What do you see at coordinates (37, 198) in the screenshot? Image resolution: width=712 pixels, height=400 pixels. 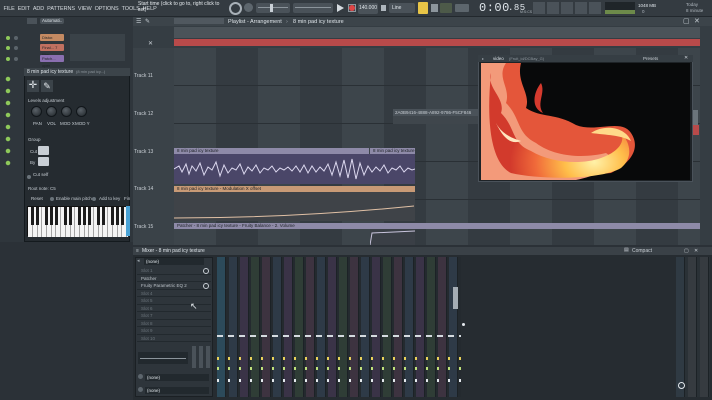 I see `reset-button: Reset` at bounding box center [37, 198].